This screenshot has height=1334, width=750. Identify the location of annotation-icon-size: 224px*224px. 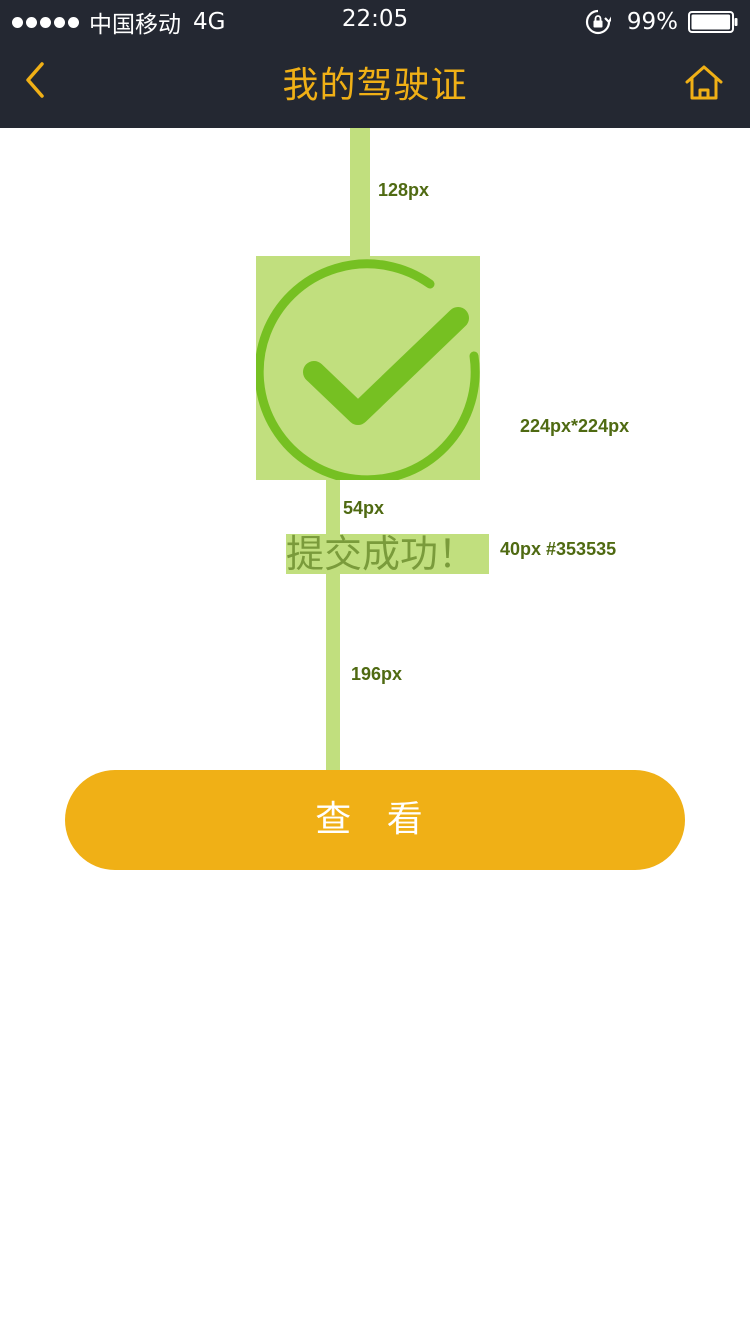
(575, 426).